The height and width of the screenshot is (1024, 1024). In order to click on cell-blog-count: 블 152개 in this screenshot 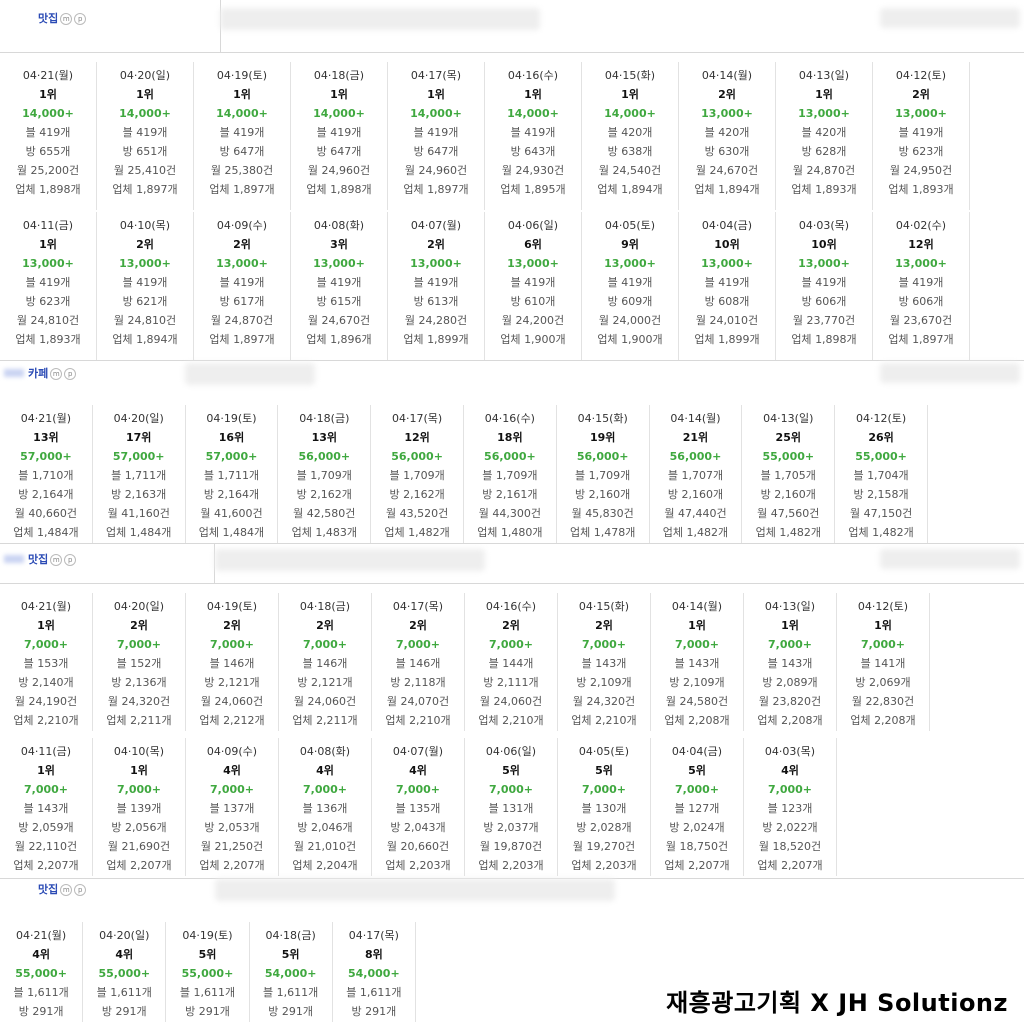, I will do `click(139, 663)`.